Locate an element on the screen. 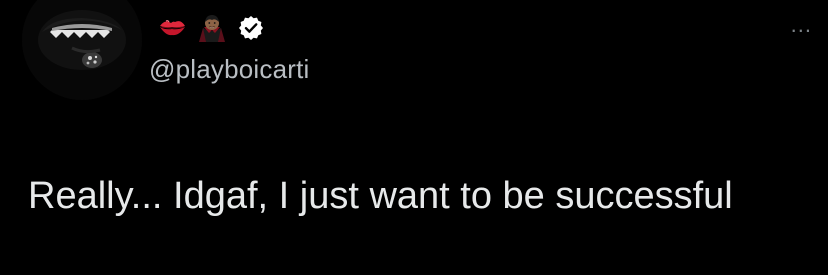  vampire-icon is located at coordinates (212, 28).